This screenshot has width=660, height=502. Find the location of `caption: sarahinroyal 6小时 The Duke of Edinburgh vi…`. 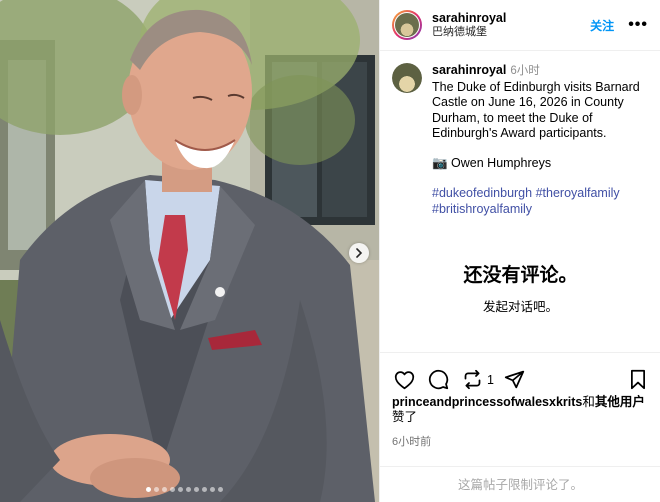

caption: sarahinroyal 6小时 The Duke of Edinburgh vi… is located at coordinates (520, 134).